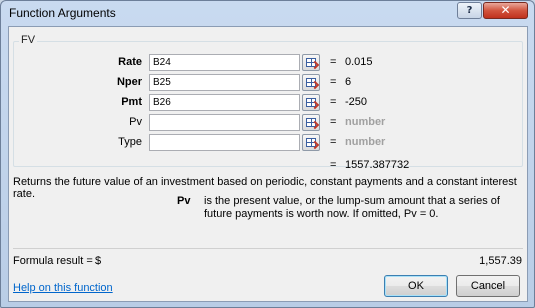 This screenshot has width=535, height=308. I want to click on title-bar: Function Arguments ? ✕, so click(267, 13).